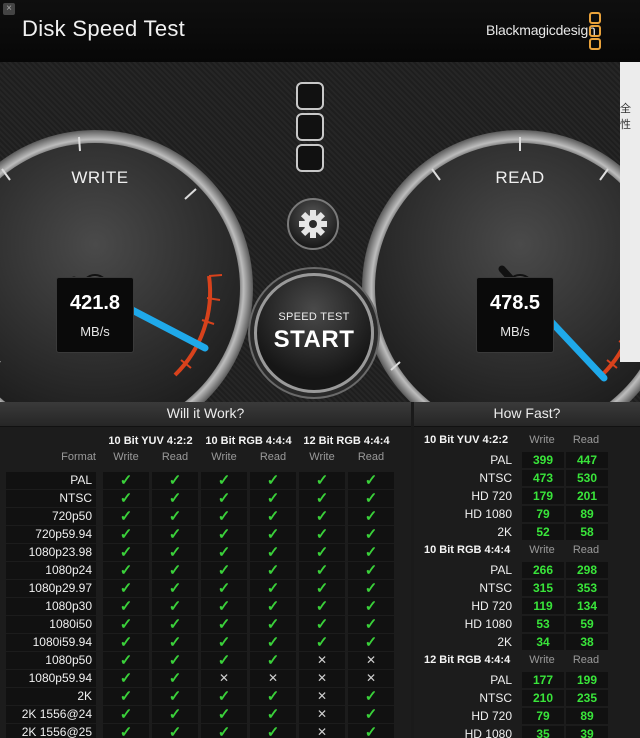 This screenshot has height=738, width=640. Describe the element at coordinates (587, 514) in the screenshot. I see `read-speed-cell: 89` at that location.